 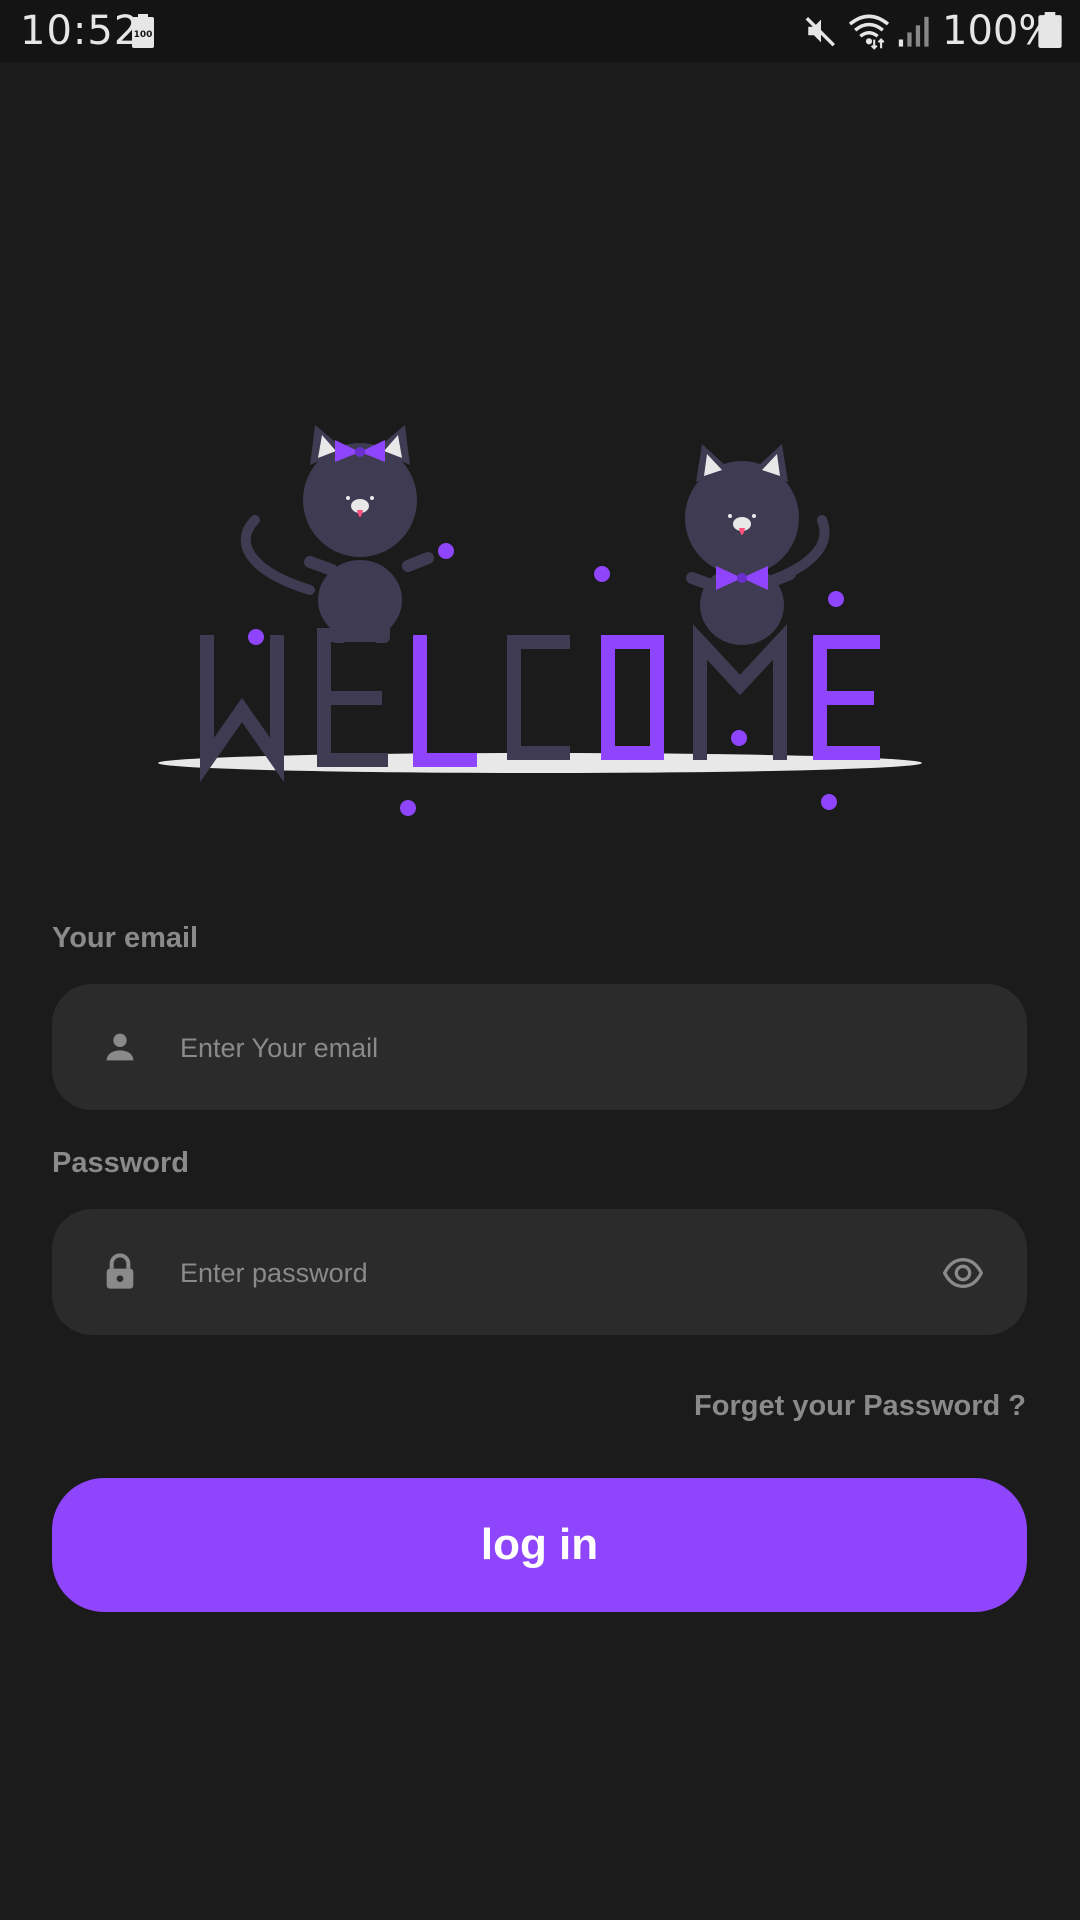 I want to click on battery-icon, so click(x=1050, y=30).